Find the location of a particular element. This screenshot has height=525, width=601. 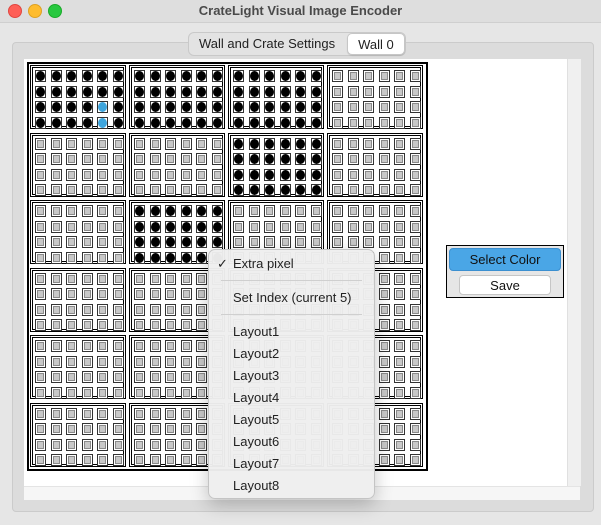

menu-item-layout7: Layout7 is located at coordinates (291, 464).